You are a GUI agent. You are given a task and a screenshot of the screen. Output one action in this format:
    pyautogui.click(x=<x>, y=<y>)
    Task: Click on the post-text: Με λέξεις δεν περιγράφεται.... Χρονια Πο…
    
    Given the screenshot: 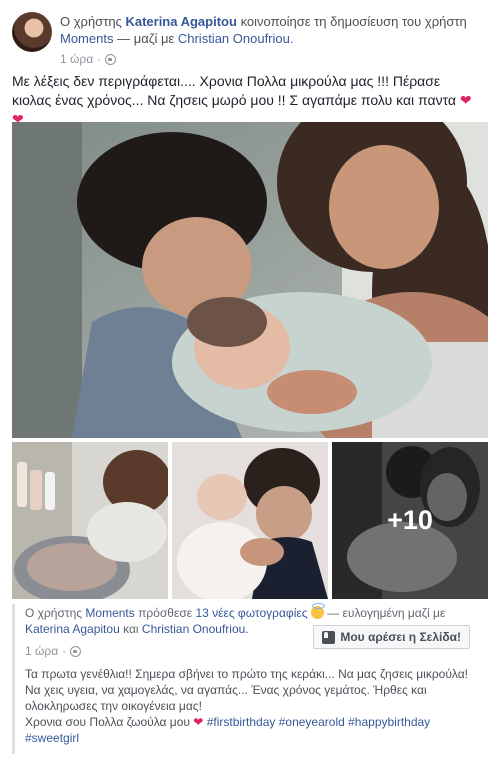 What is the action you would take?
    pyautogui.click(x=247, y=100)
    